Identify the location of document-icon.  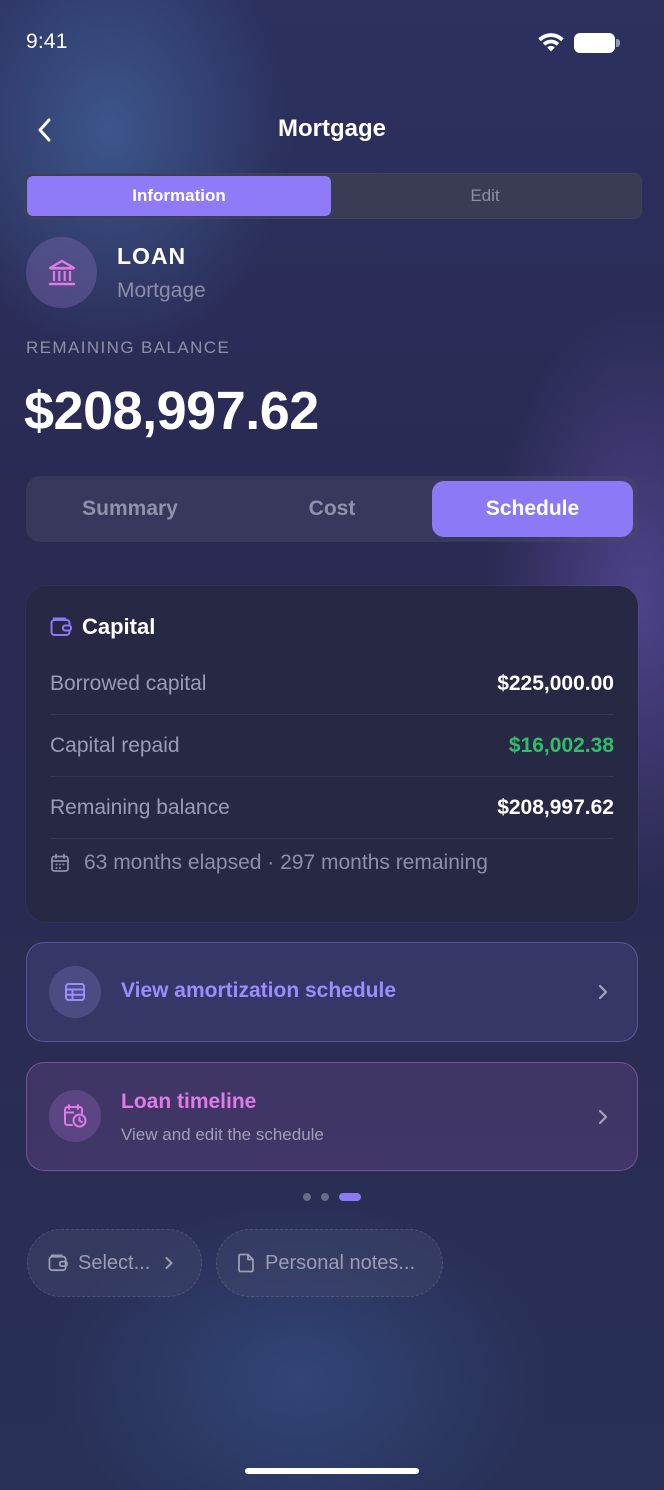
(246, 1263).